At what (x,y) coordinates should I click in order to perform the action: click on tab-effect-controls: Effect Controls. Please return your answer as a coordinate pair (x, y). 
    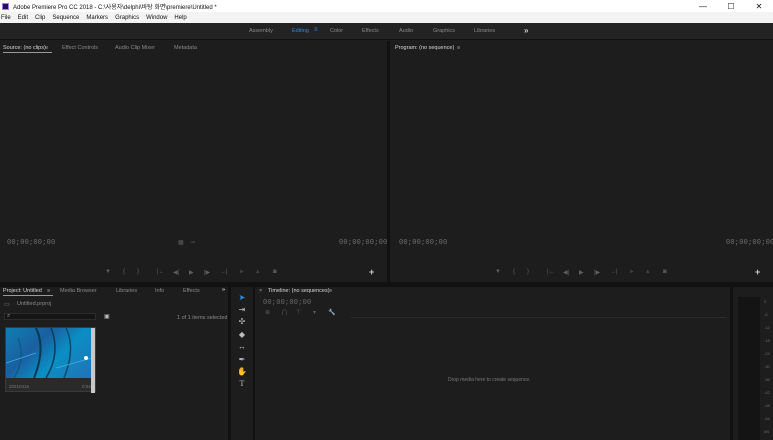
    Looking at the image, I should click on (80, 48).